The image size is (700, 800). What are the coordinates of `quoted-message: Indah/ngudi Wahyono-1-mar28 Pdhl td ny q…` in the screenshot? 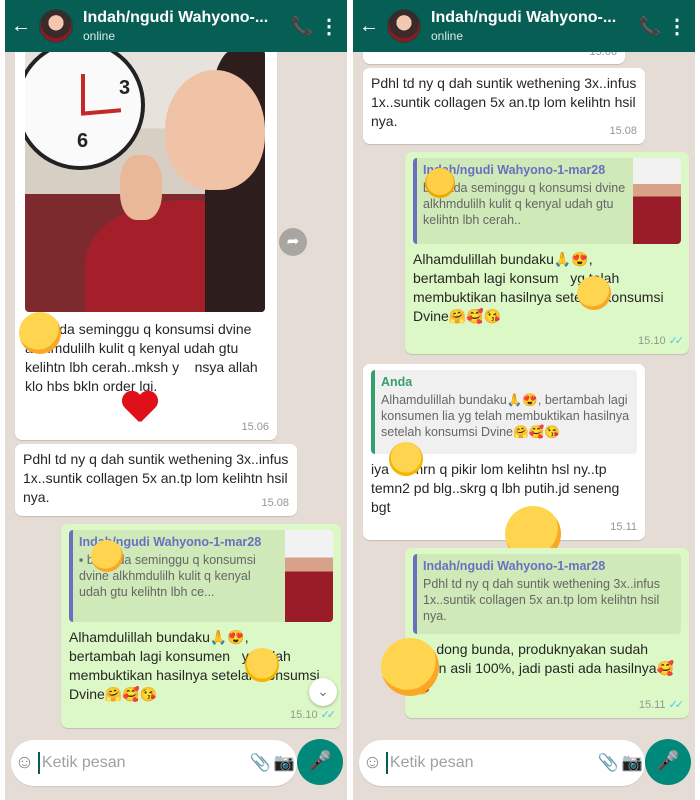 It's located at (547, 594).